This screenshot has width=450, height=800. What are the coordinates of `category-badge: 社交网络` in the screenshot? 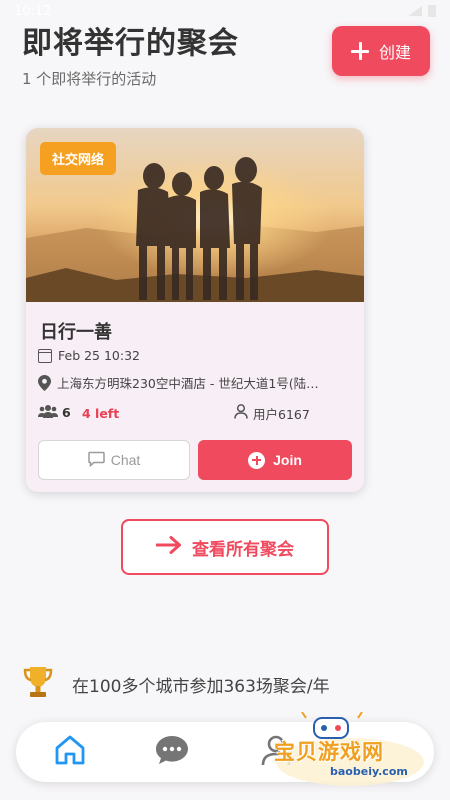 It's located at (78, 158).